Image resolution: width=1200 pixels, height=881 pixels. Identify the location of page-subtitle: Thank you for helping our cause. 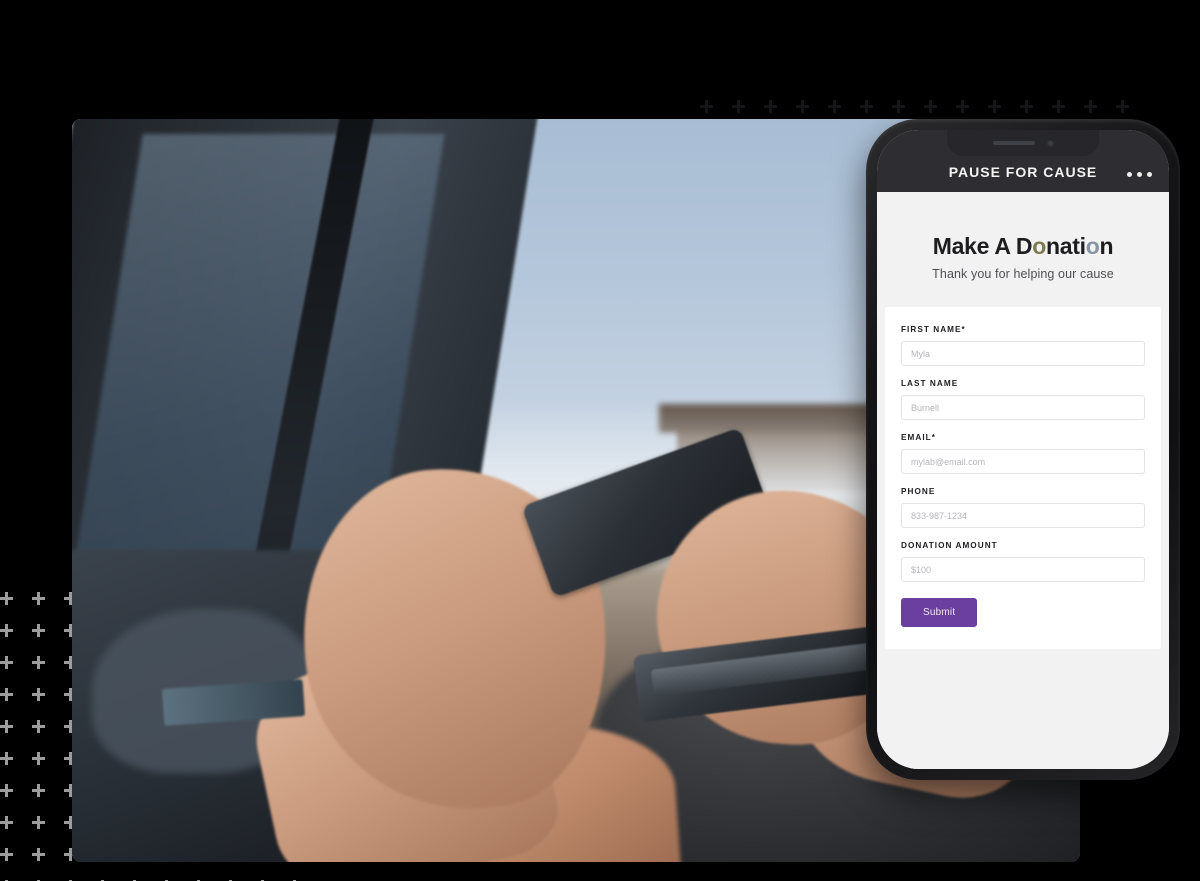
(1023, 274).